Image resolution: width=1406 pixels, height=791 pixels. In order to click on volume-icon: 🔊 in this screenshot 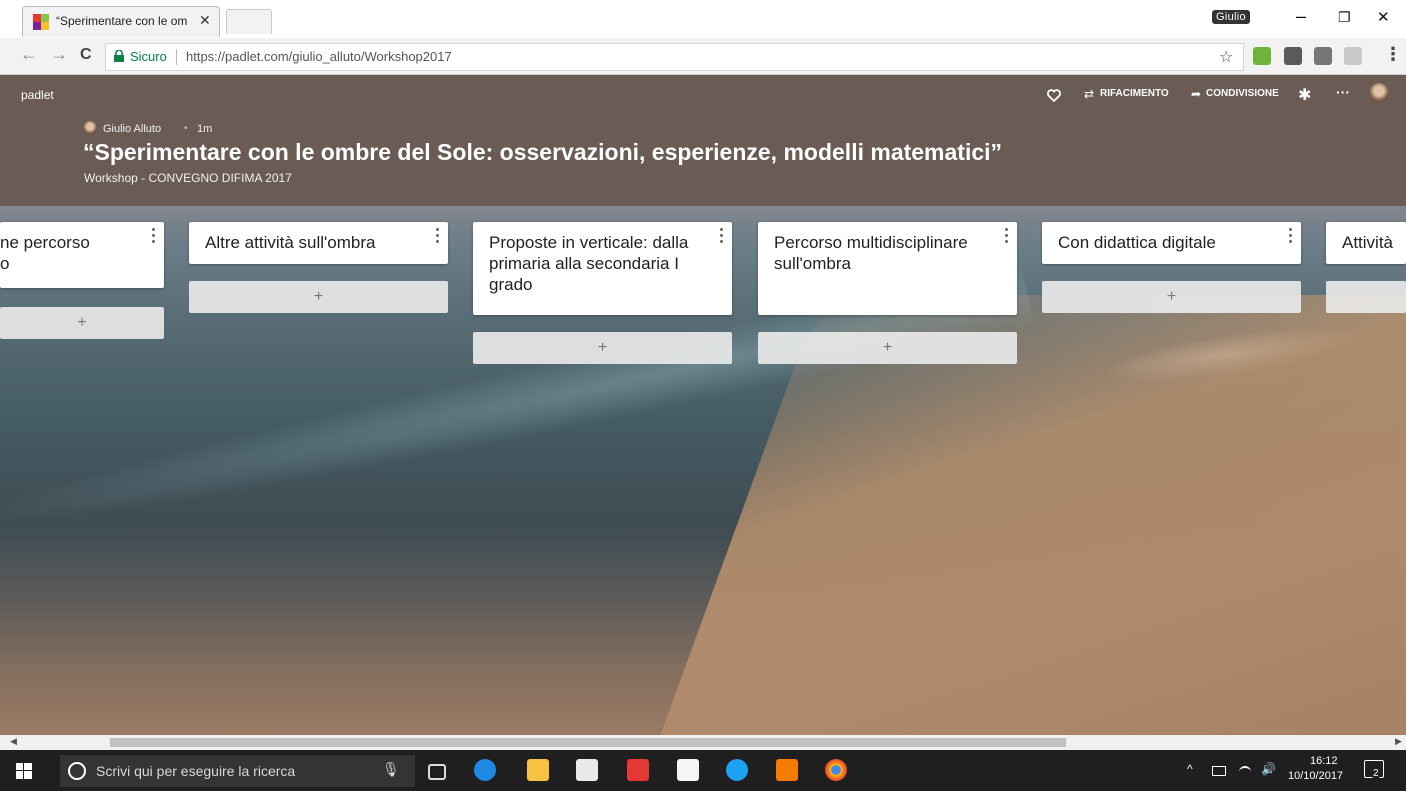, I will do `click(1268, 769)`.